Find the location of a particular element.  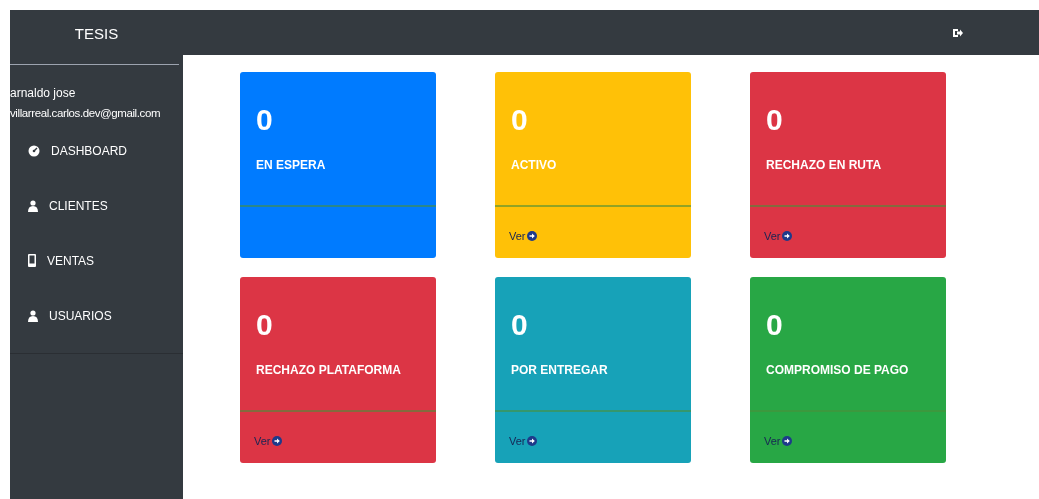

user-name: arnaldo jose is located at coordinates (43, 93).